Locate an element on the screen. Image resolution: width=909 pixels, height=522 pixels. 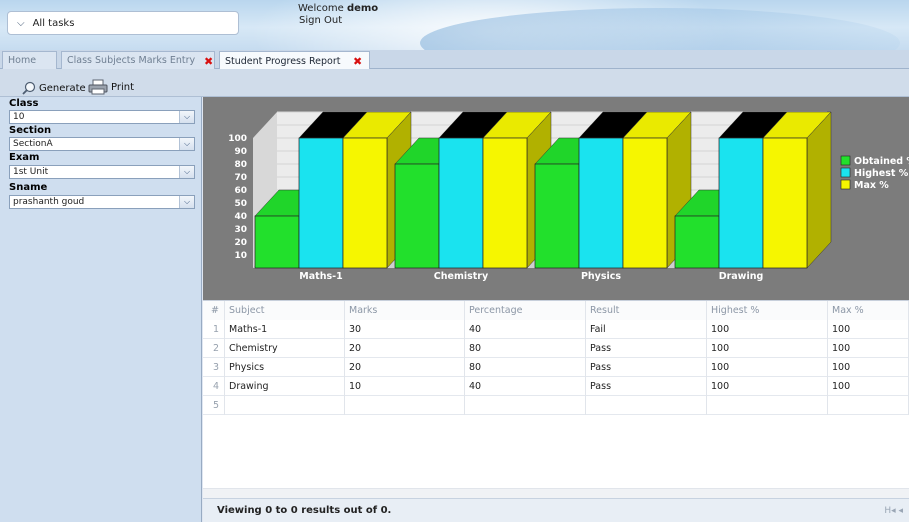
table-row: 5 is located at coordinates (556, 405).